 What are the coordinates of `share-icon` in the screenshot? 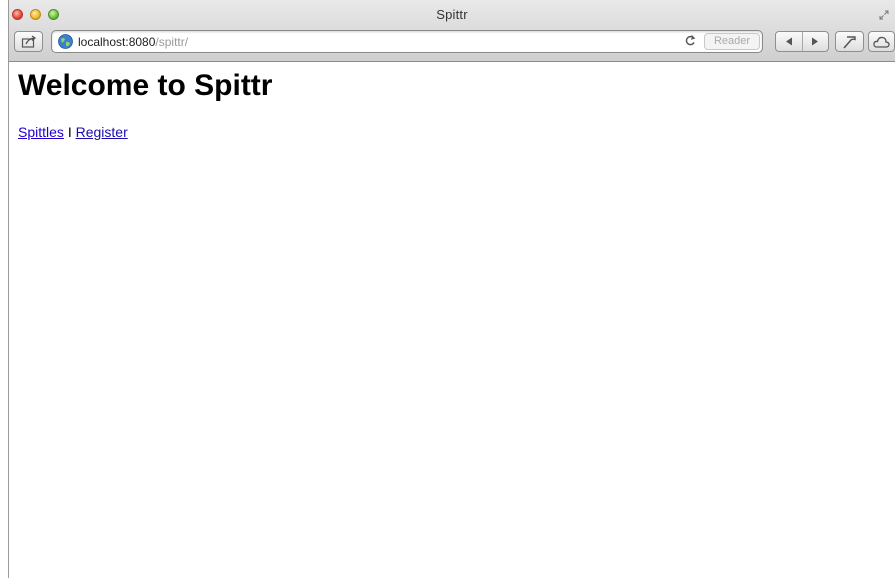 It's located at (28, 41).